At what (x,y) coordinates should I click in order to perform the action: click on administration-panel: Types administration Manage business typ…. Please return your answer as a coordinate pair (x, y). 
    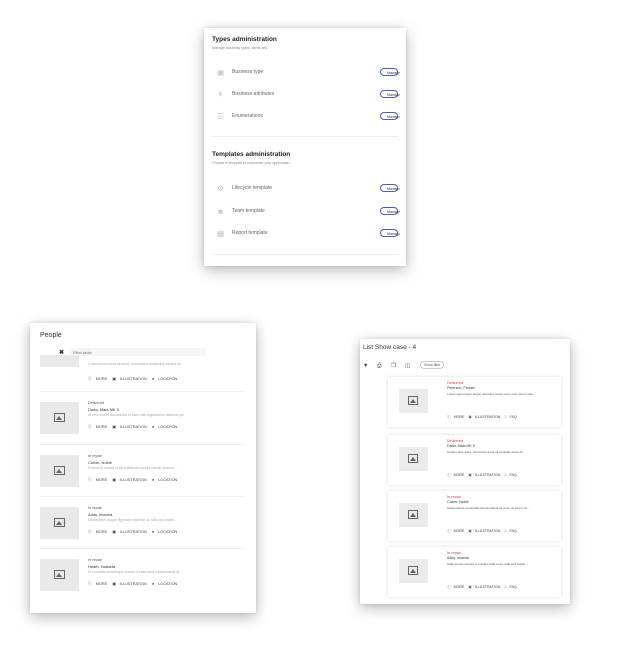
    Looking at the image, I should click on (305, 147).